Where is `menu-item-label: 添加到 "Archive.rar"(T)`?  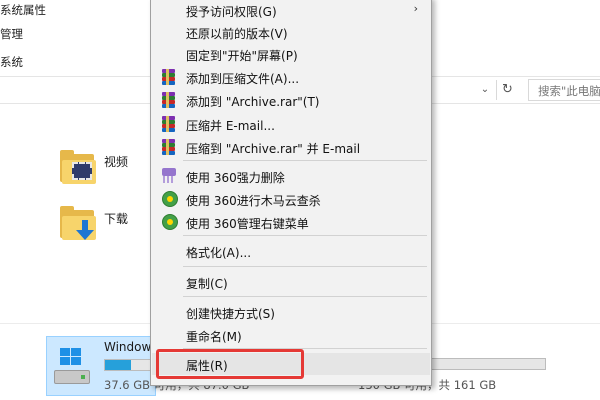 menu-item-label: 添加到 "Archive.rar"(T) is located at coordinates (253, 102).